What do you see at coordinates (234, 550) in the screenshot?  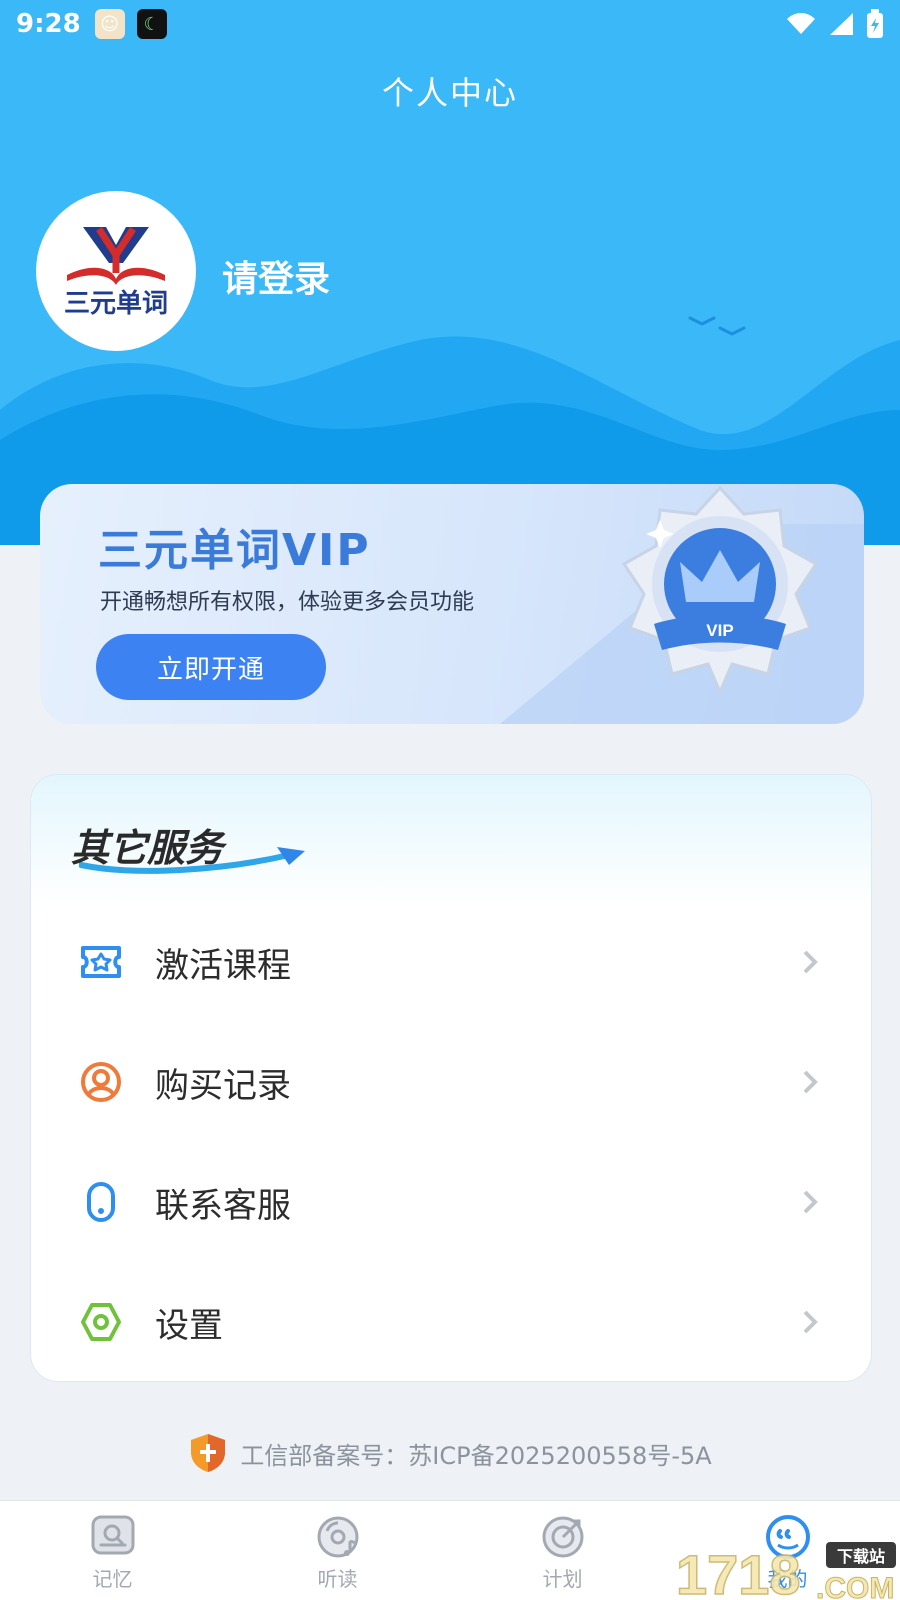 I see `vip-title: 三元单词VIP` at bounding box center [234, 550].